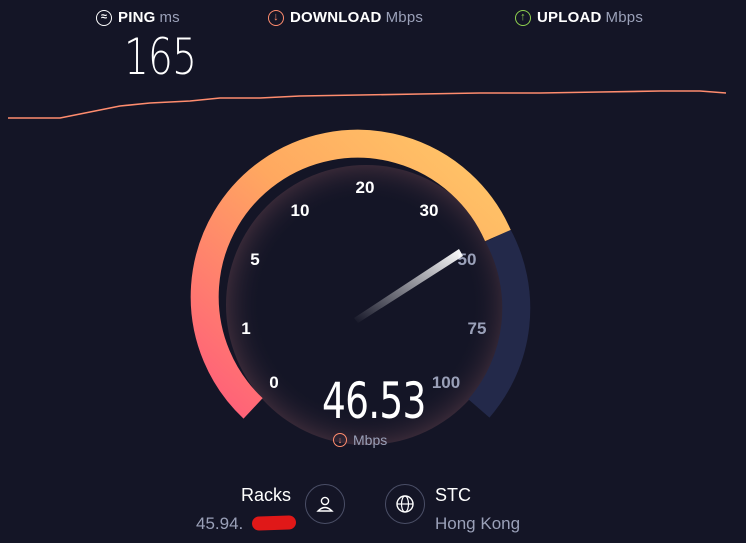 The height and width of the screenshot is (543, 746). What do you see at coordinates (274, 523) in the screenshot?
I see `redaction-mark` at bounding box center [274, 523].